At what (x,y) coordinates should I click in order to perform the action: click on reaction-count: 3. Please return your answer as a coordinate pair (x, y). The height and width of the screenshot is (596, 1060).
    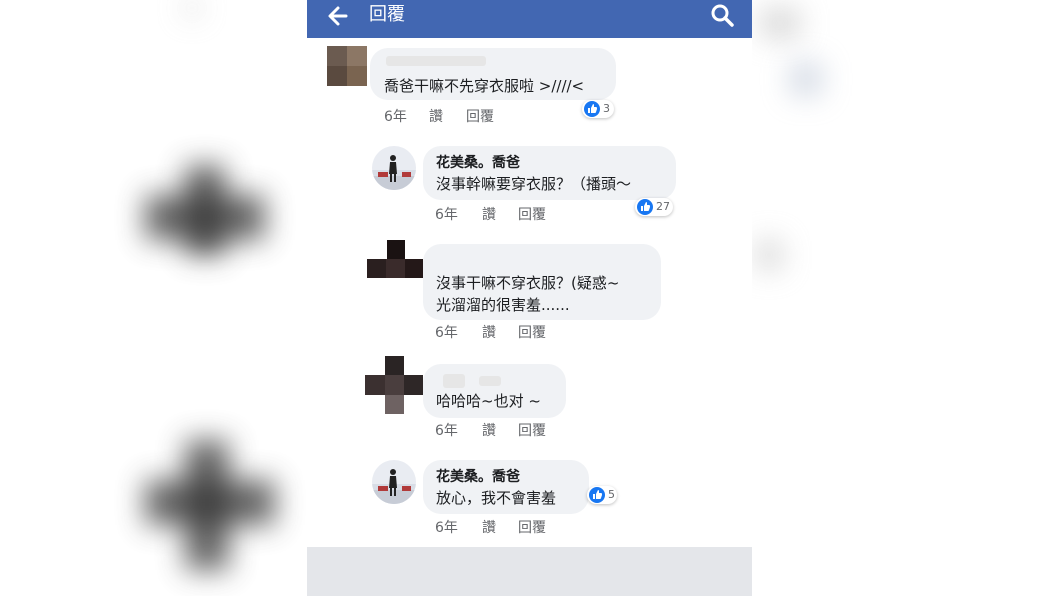
    Looking at the image, I should click on (598, 109).